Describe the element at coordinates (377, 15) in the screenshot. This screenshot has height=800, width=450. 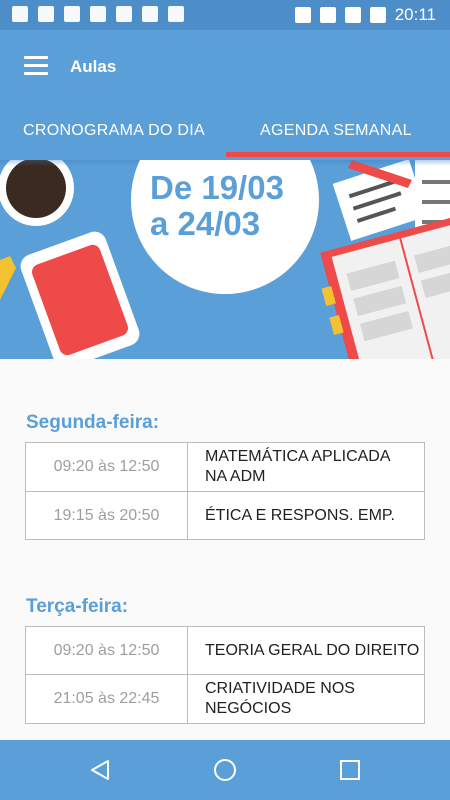
I see `battery-icon` at that location.